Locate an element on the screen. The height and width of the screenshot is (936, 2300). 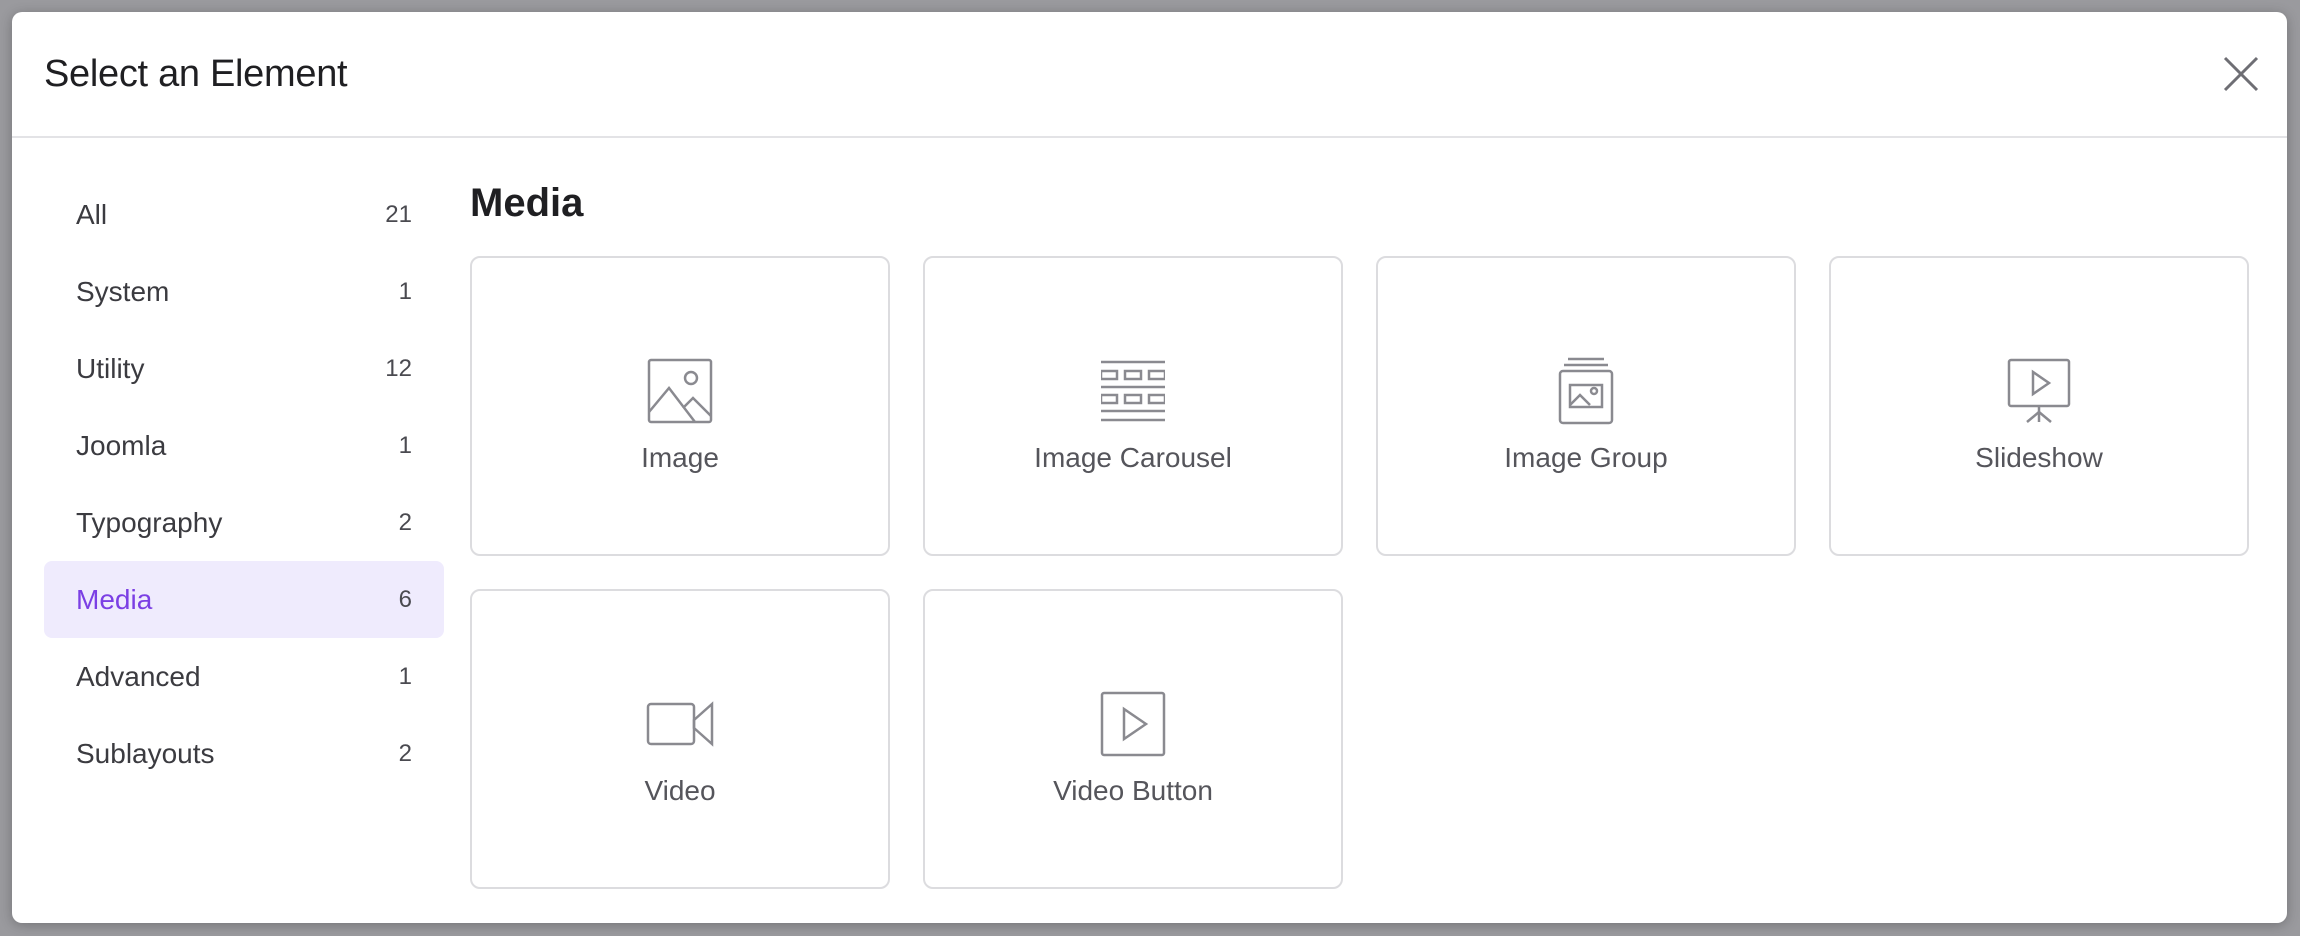
element-card-image-carousel: Image Carousel is located at coordinates (1133, 406).